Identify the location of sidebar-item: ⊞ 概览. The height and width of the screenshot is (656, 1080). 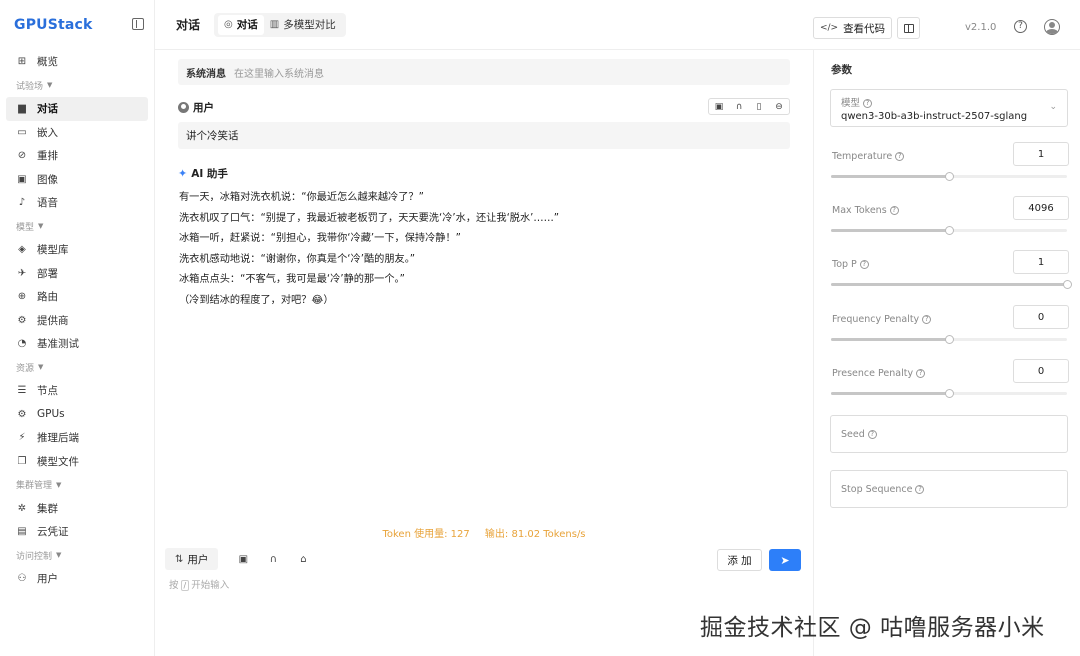
(77, 62).